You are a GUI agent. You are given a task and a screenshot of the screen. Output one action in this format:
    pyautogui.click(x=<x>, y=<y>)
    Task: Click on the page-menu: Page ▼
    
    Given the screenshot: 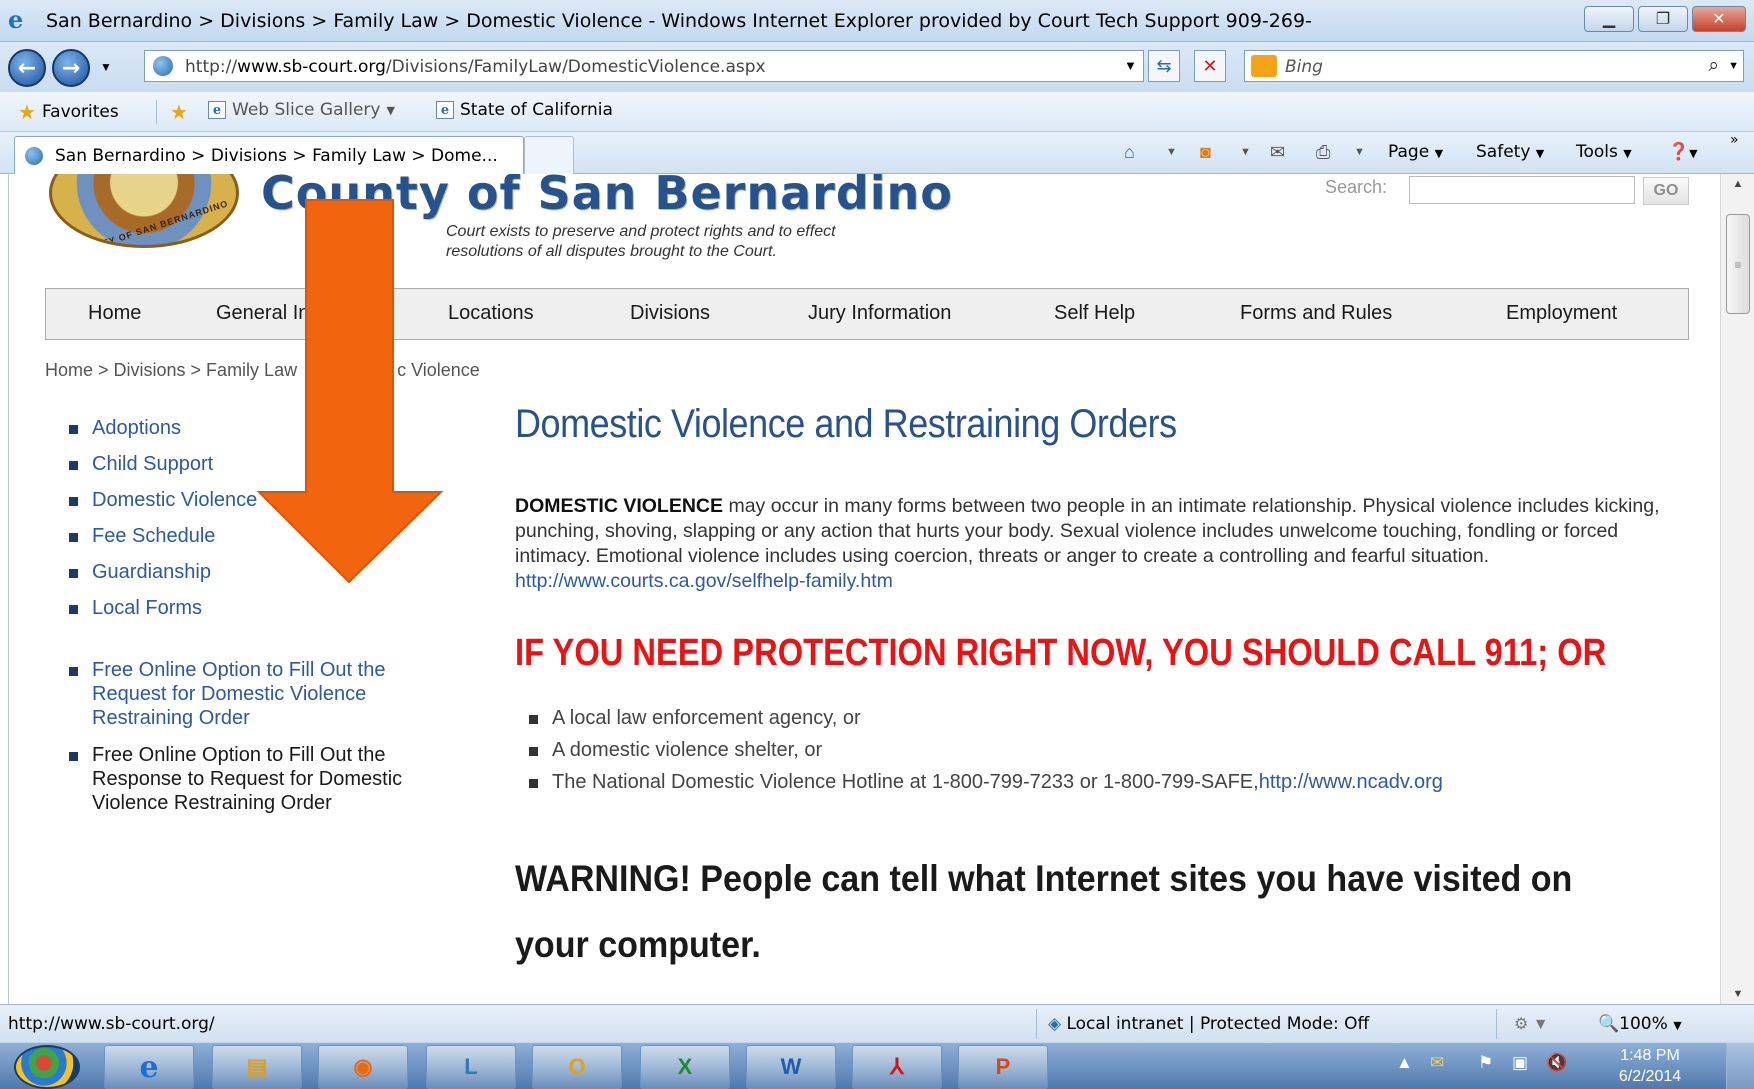 What is the action you would take?
    pyautogui.click(x=1415, y=152)
    